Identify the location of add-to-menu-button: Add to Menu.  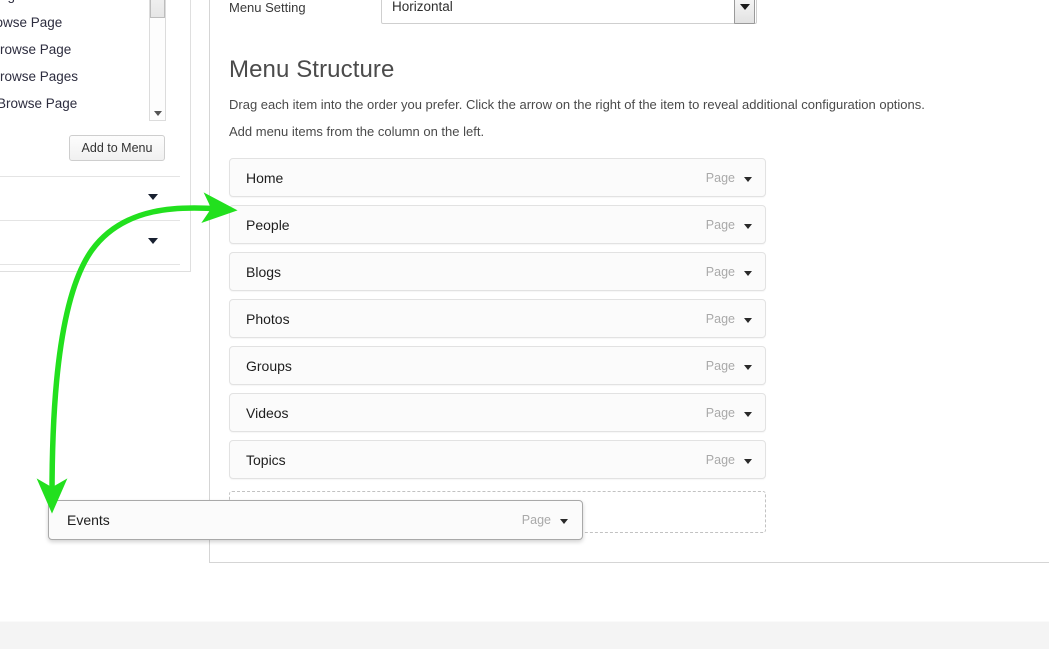
(117, 148).